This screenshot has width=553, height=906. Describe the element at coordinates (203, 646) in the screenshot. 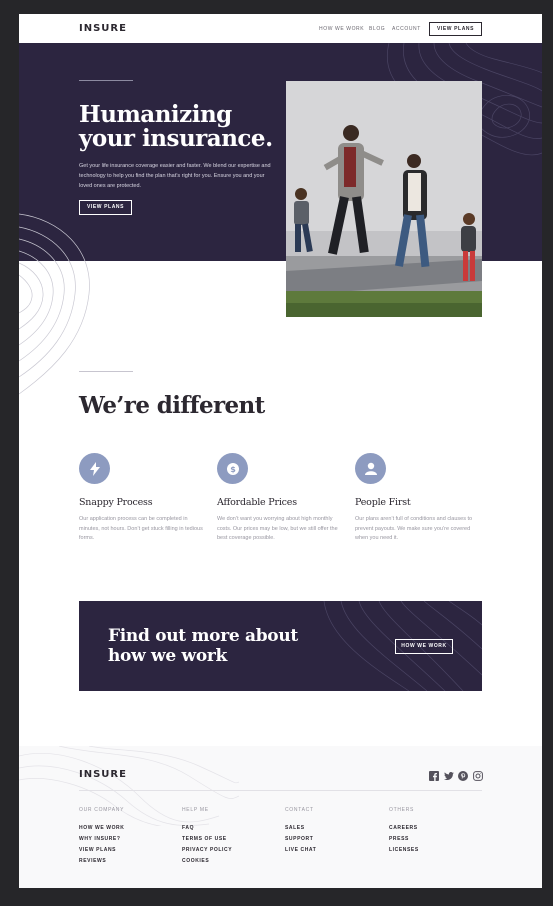

I see `cta-title: Find out more about how we work` at that location.